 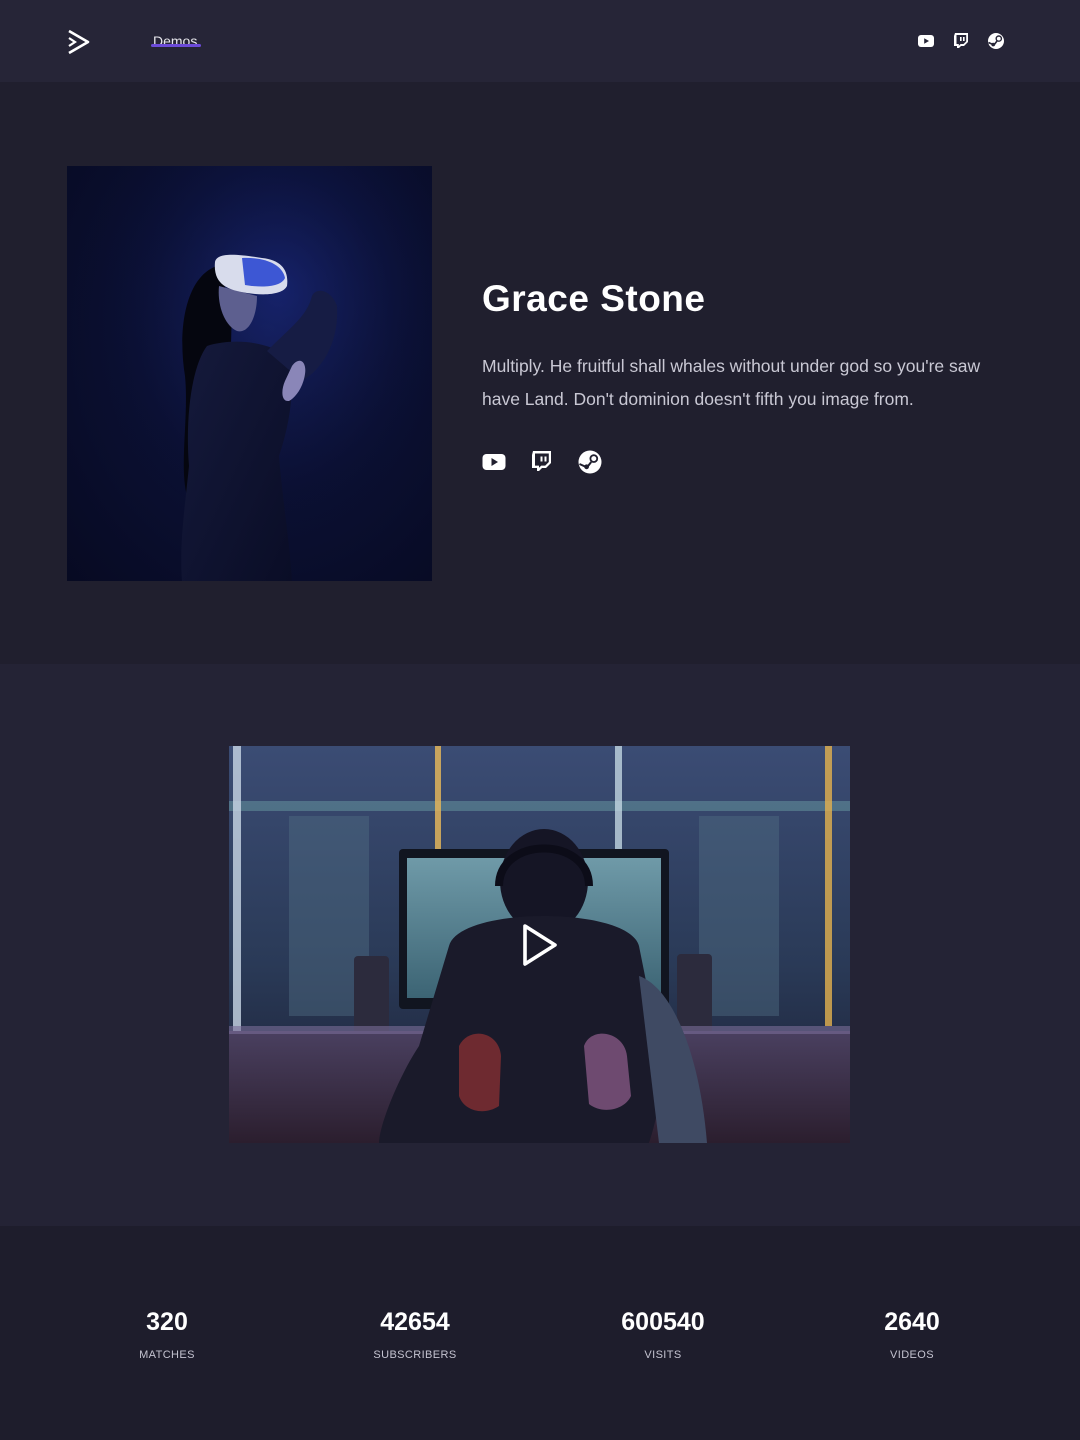 I want to click on logo-play-icon, so click(x=79, y=42).